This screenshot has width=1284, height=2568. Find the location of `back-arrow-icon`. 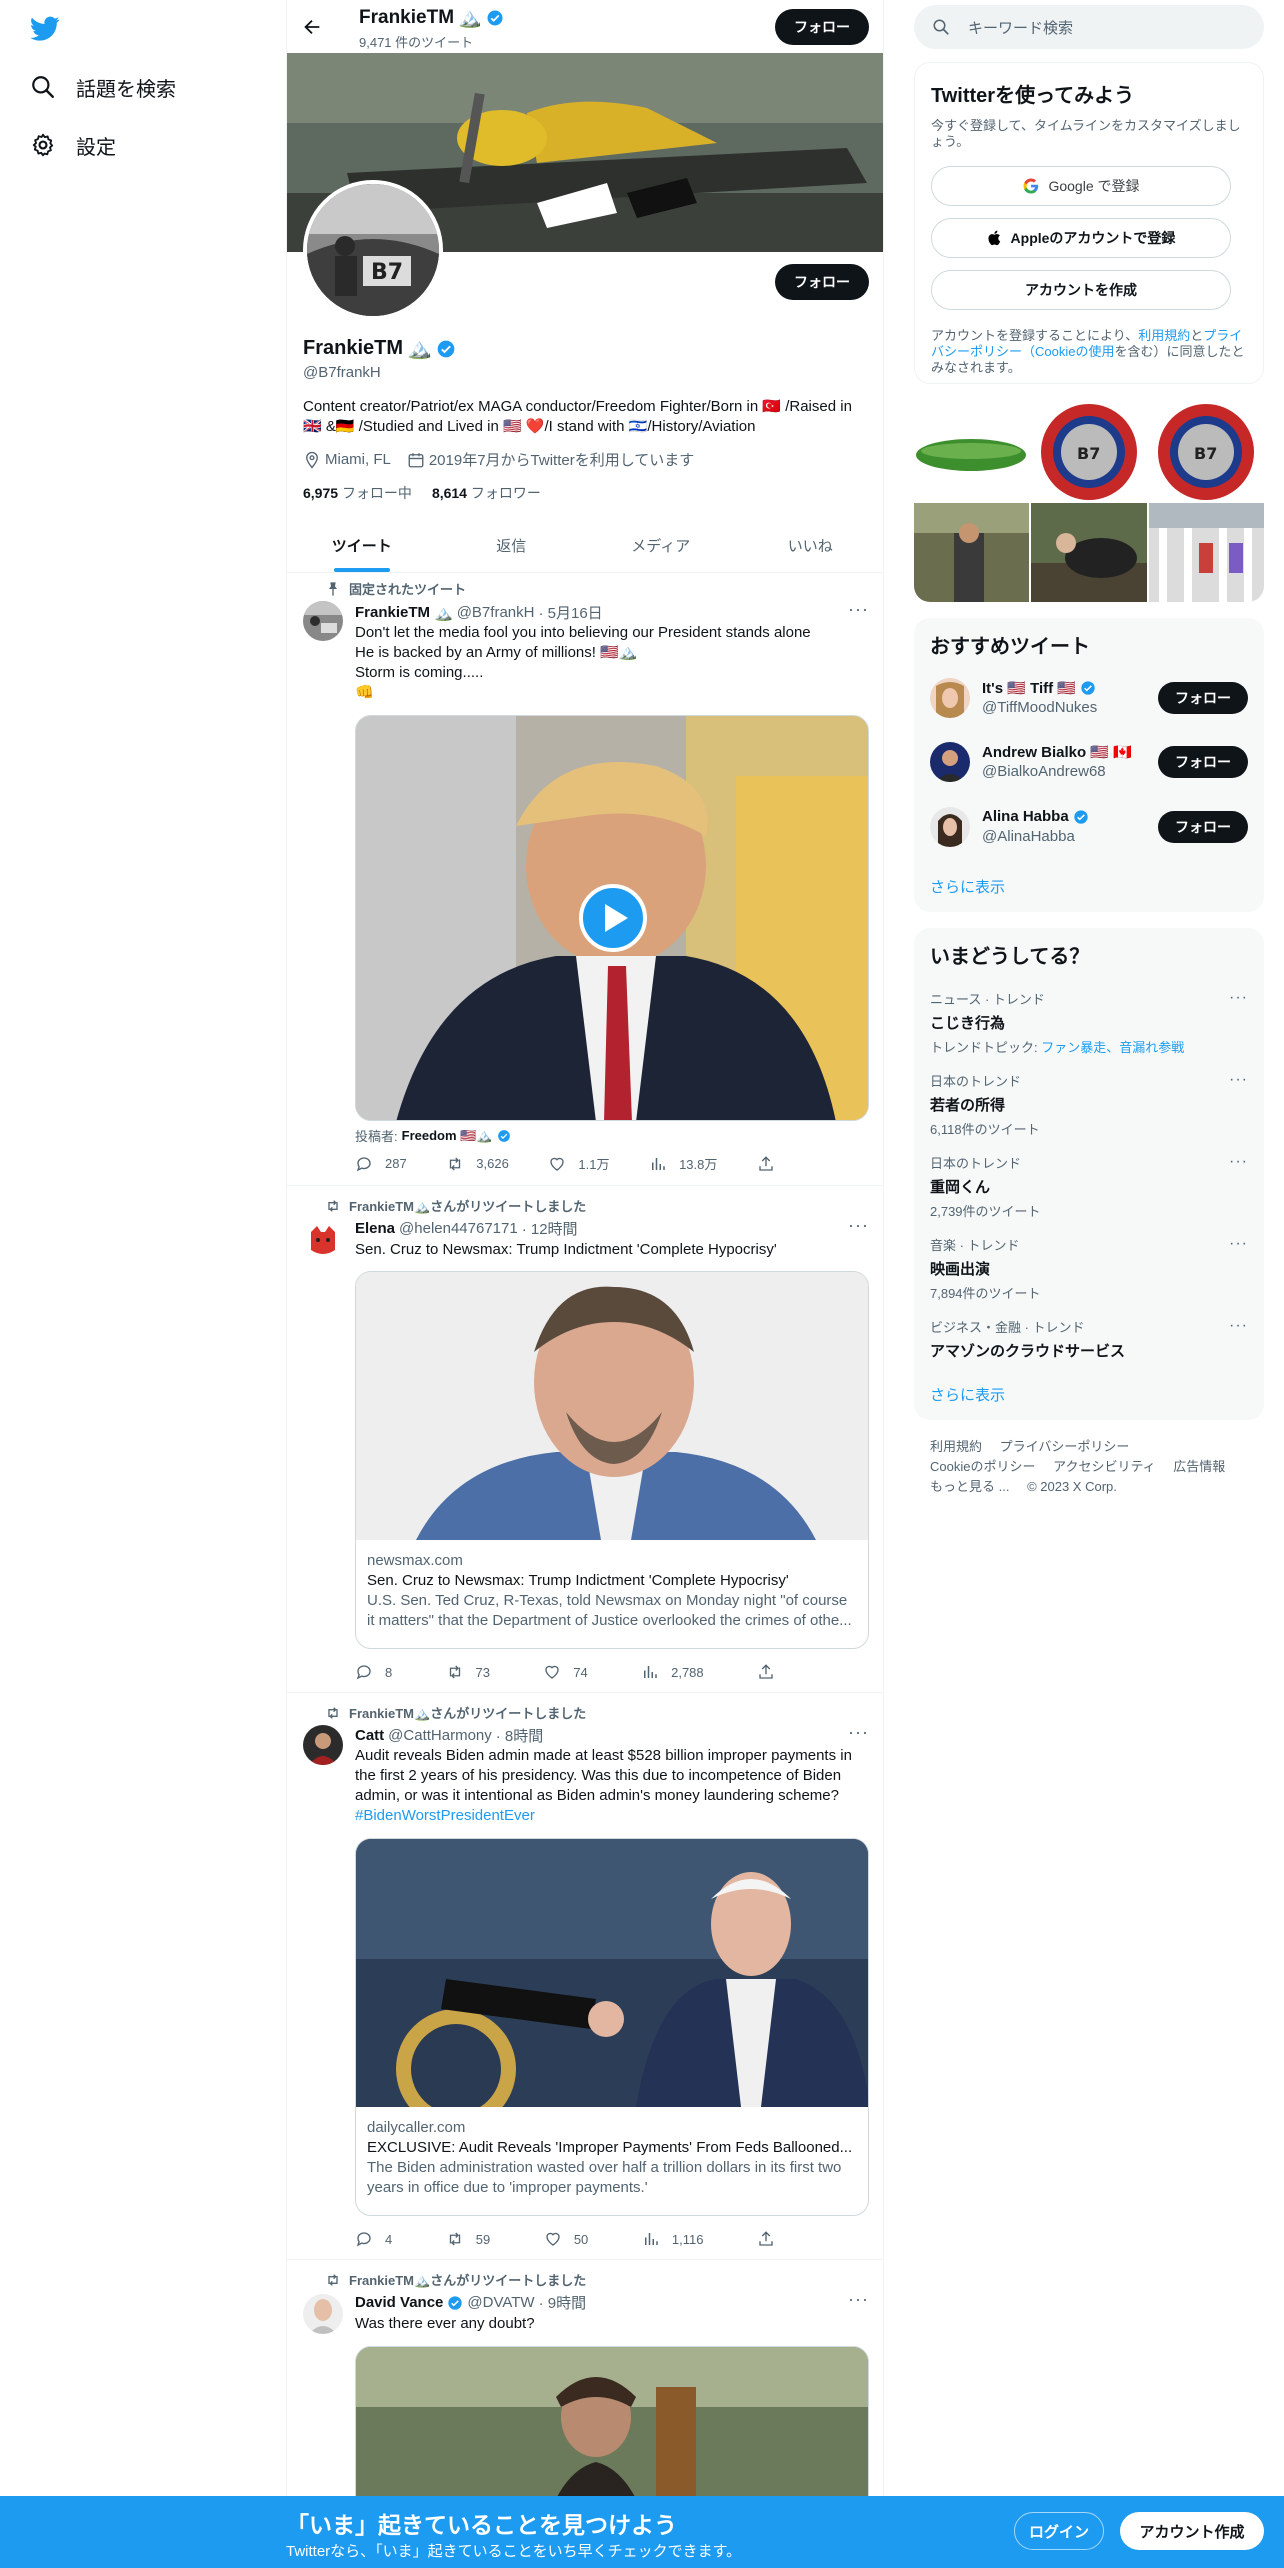

back-arrow-icon is located at coordinates (312, 27).